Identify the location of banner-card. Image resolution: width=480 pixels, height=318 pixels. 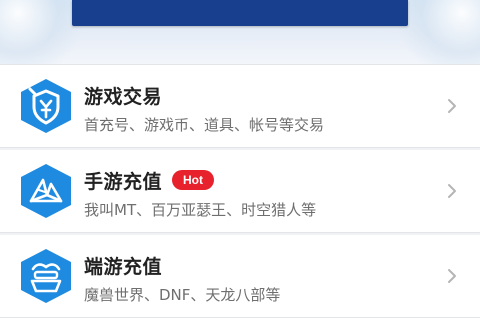
(240, 13).